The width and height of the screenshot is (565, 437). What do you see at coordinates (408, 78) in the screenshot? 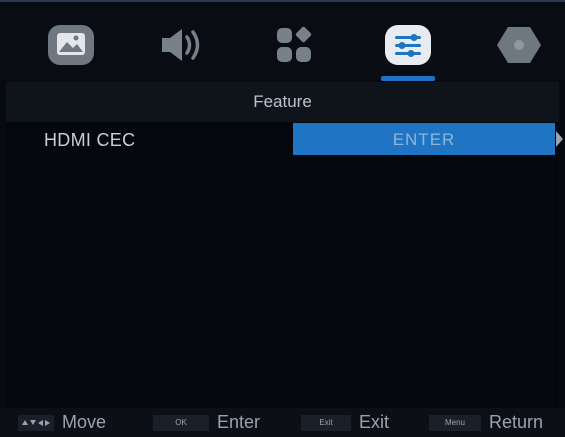
I see `active-tab-indicator` at bounding box center [408, 78].